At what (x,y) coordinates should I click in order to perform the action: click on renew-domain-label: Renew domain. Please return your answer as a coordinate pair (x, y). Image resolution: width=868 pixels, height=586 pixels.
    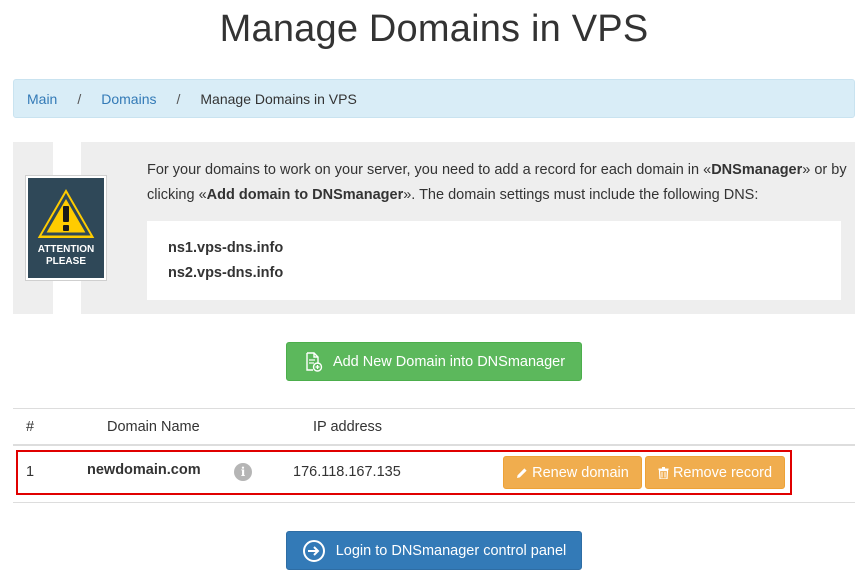
    Looking at the image, I should click on (580, 472).